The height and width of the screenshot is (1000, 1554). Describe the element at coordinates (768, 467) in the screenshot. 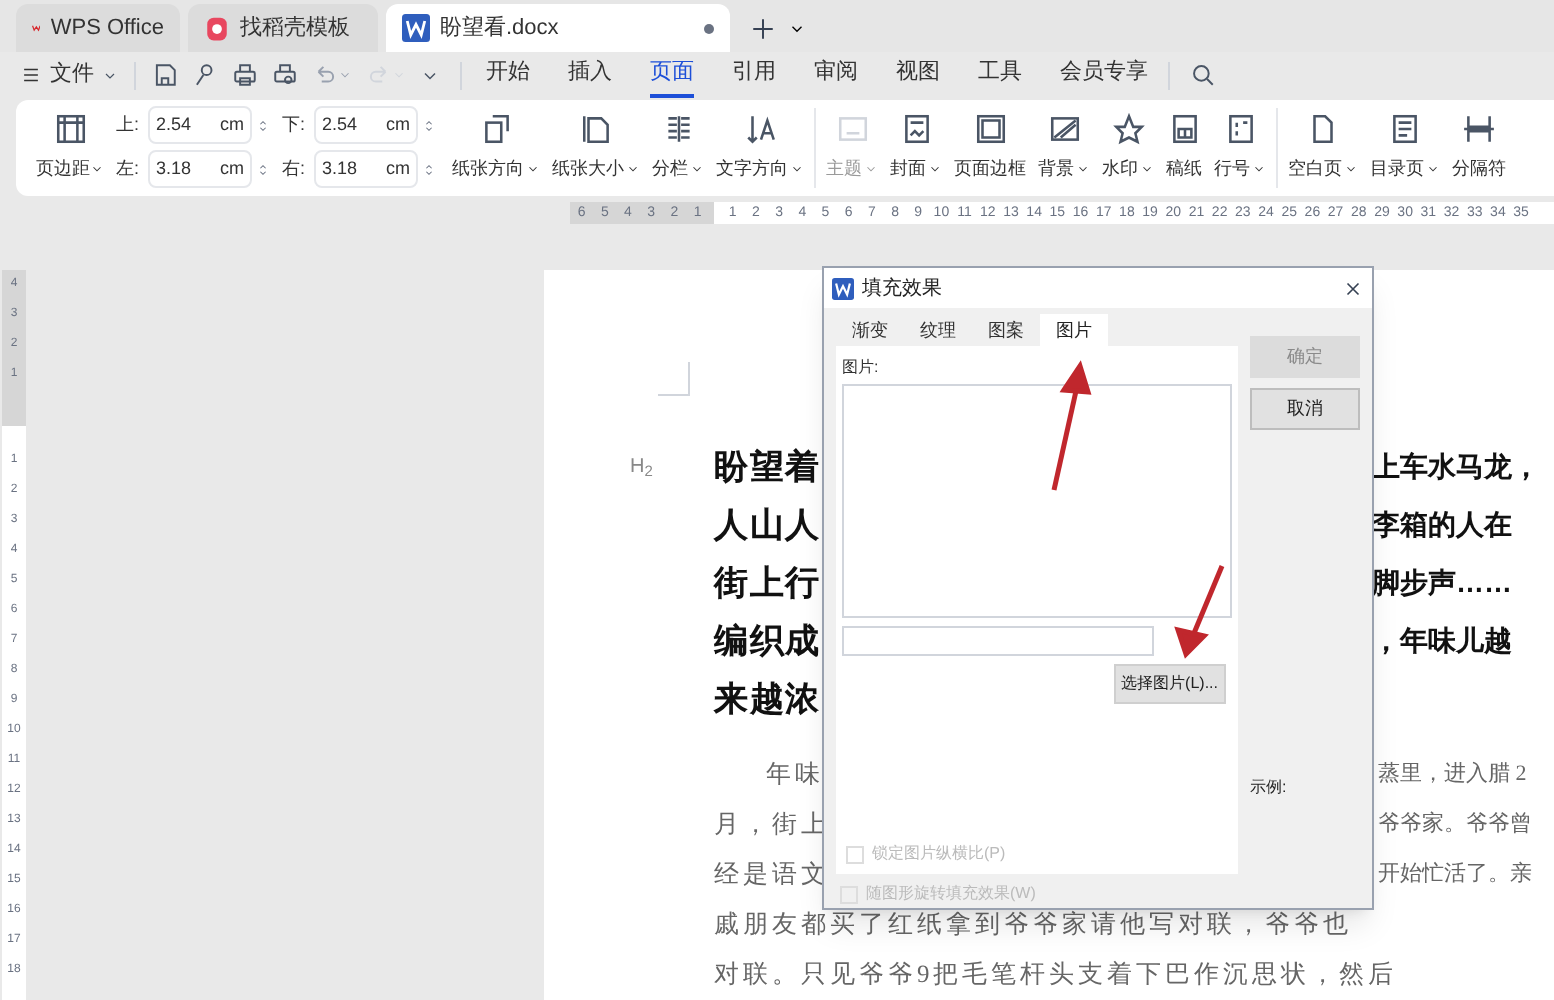

I see `heading-text: 盼望着` at that location.